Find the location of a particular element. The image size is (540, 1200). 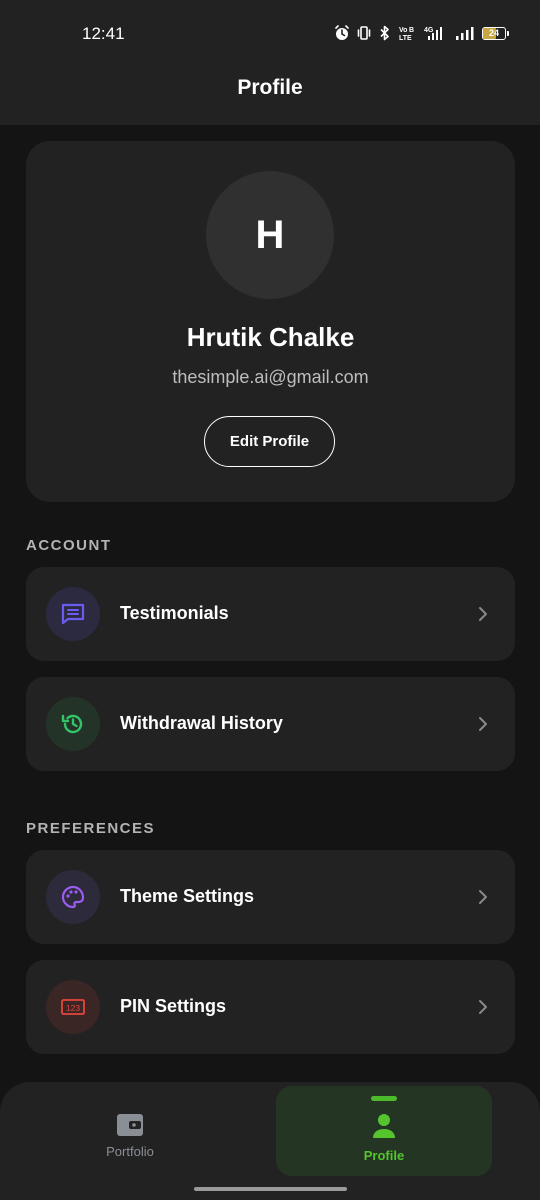

svg-text: LTE is located at coordinates (405, 38).